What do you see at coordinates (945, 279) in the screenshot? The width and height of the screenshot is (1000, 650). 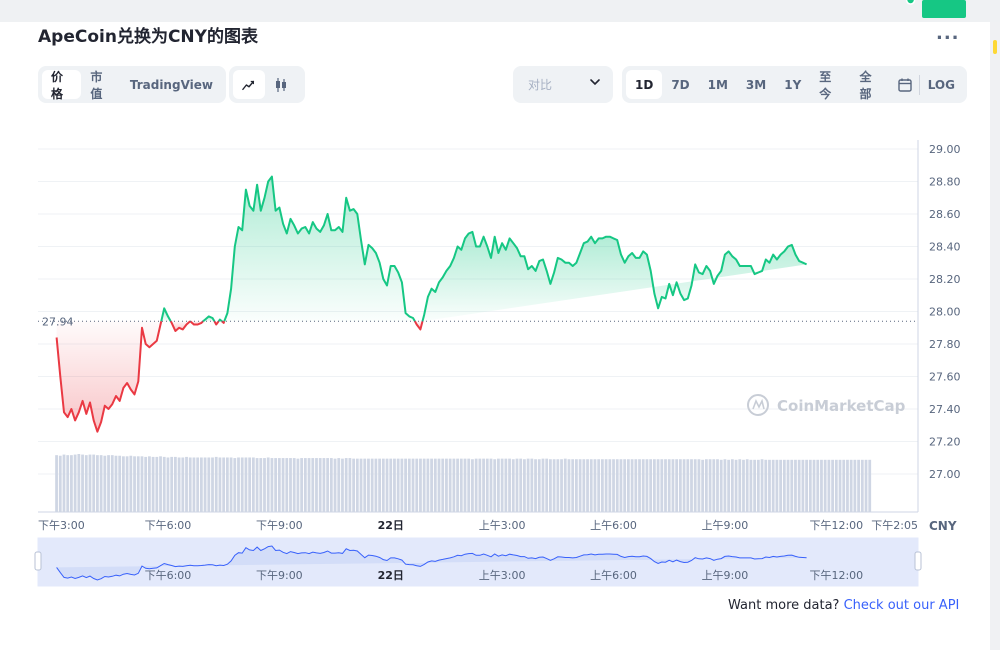 I see `y-tick-label: 28.20` at bounding box center [945, 279].